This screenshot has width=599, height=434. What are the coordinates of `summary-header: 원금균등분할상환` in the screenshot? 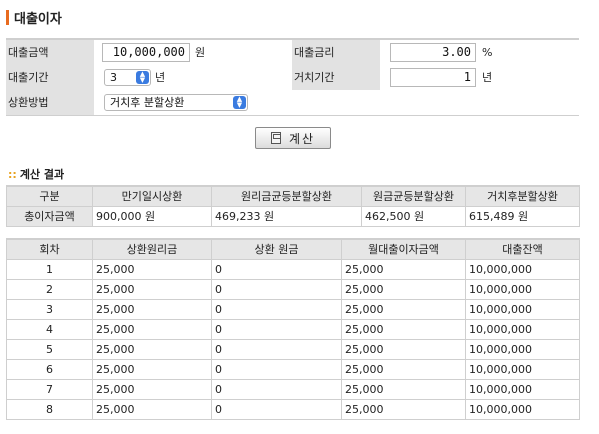 It's located at (413, 196).